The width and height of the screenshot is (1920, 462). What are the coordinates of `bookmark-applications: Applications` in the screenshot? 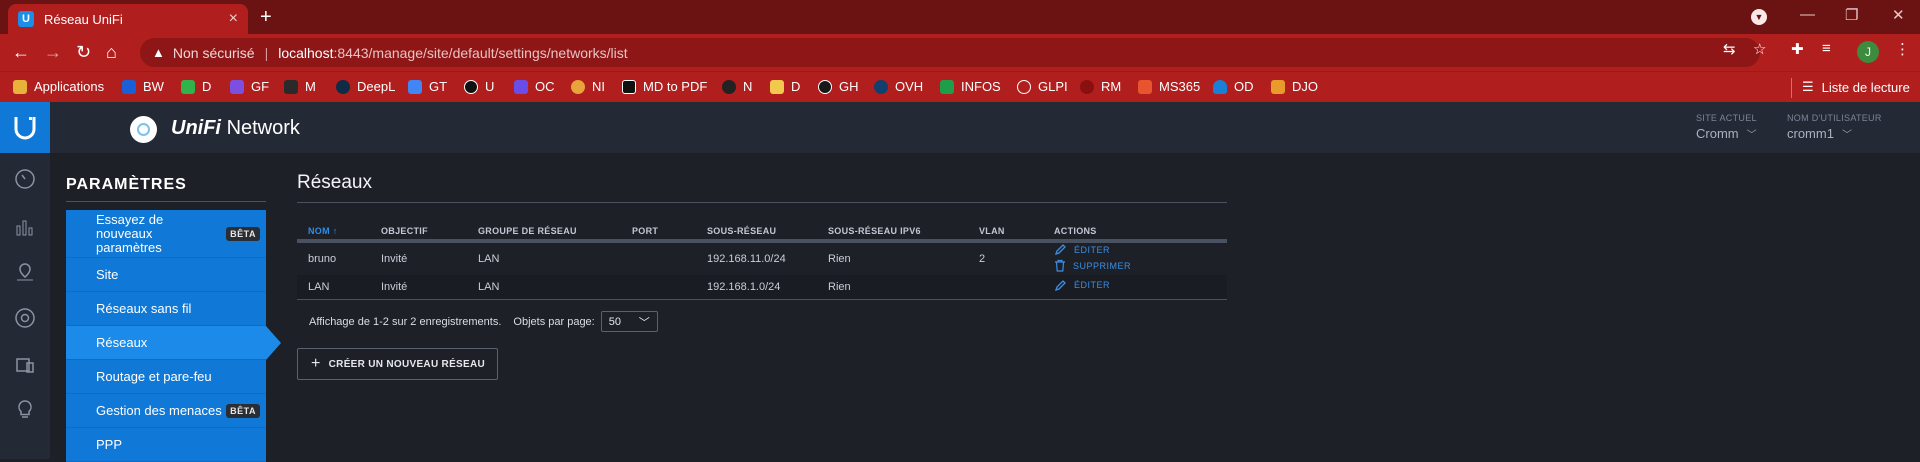 It's located at (58, 86).